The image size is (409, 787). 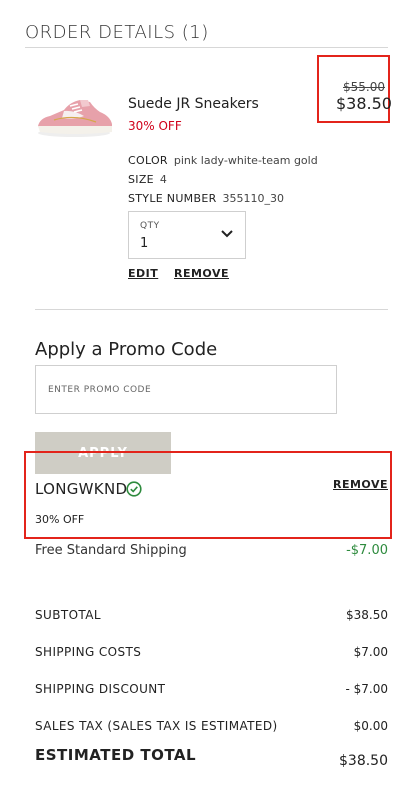 I want to click on summary-tax-label: SALES TAX (SALES TAX IS ESTIMATED), so click(x=156, y=726).